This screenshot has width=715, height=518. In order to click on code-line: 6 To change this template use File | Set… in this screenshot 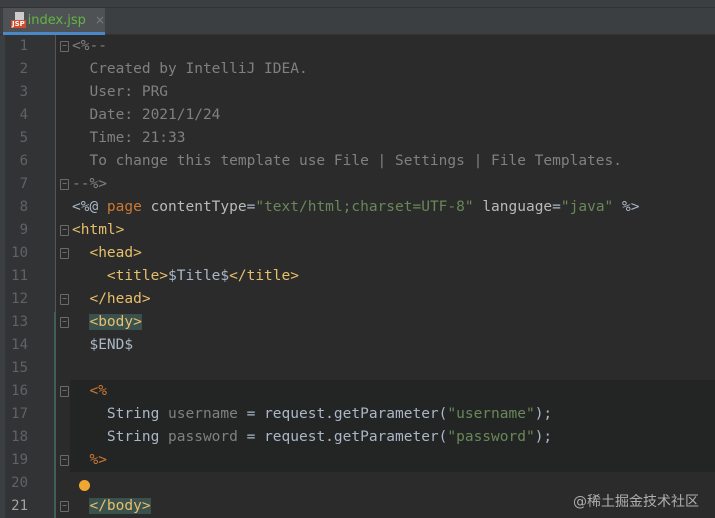, I will do `click(357, 161)`.